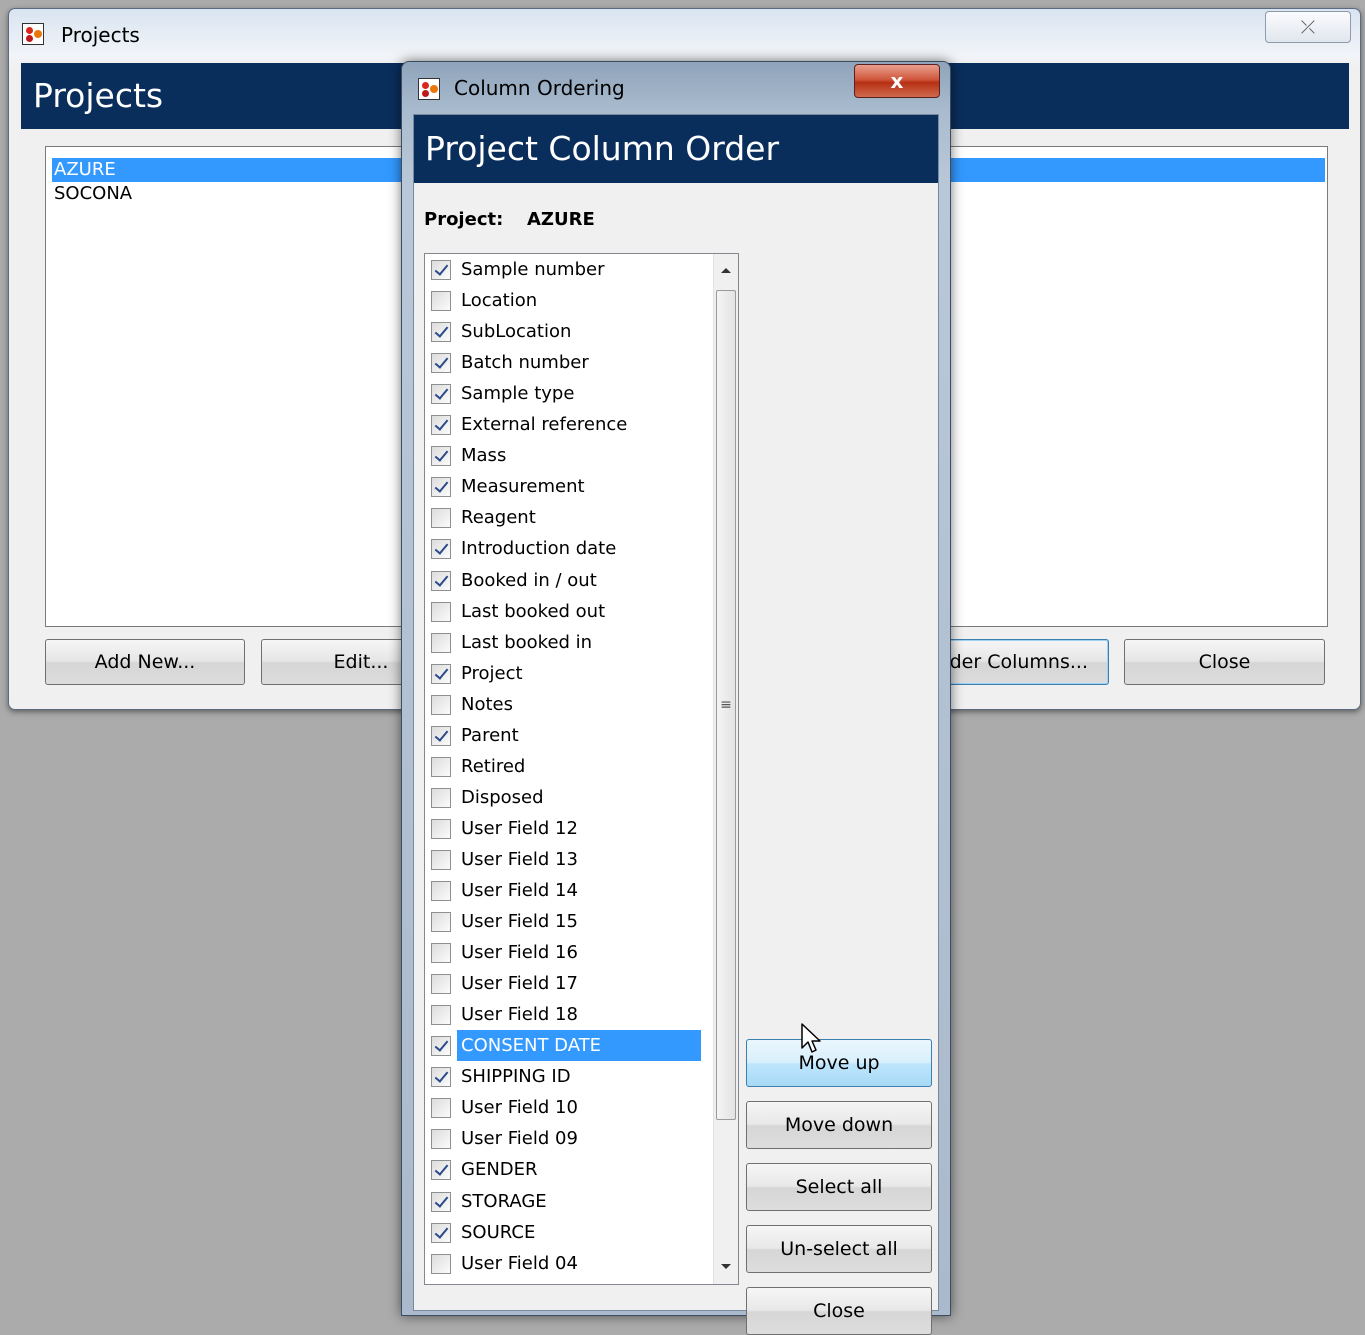  Describe the element at coordinates (839, 1311) in the screenshot. I see `dialog-close-button: Close` at that location.